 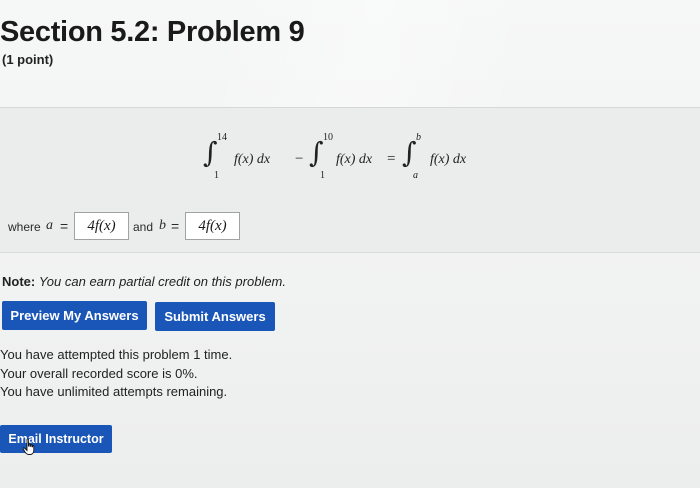 What do you see at coordinates (28, 446) in the screenshot?
I see `hand-cursor-icon` at bounding box center [28, 446].